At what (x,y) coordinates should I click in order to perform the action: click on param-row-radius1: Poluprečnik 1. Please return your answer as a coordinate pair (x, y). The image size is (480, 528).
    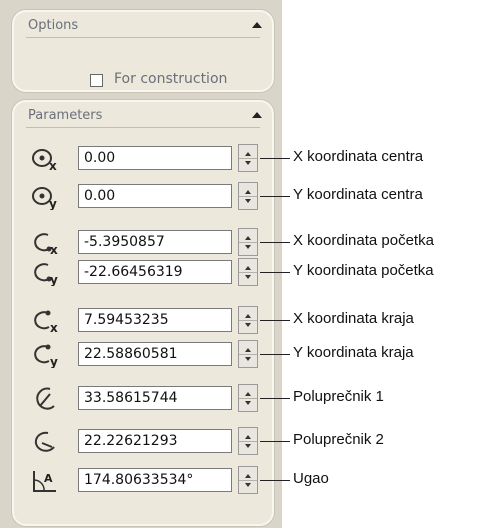
    Looking at the image, I should click on (192, 399).